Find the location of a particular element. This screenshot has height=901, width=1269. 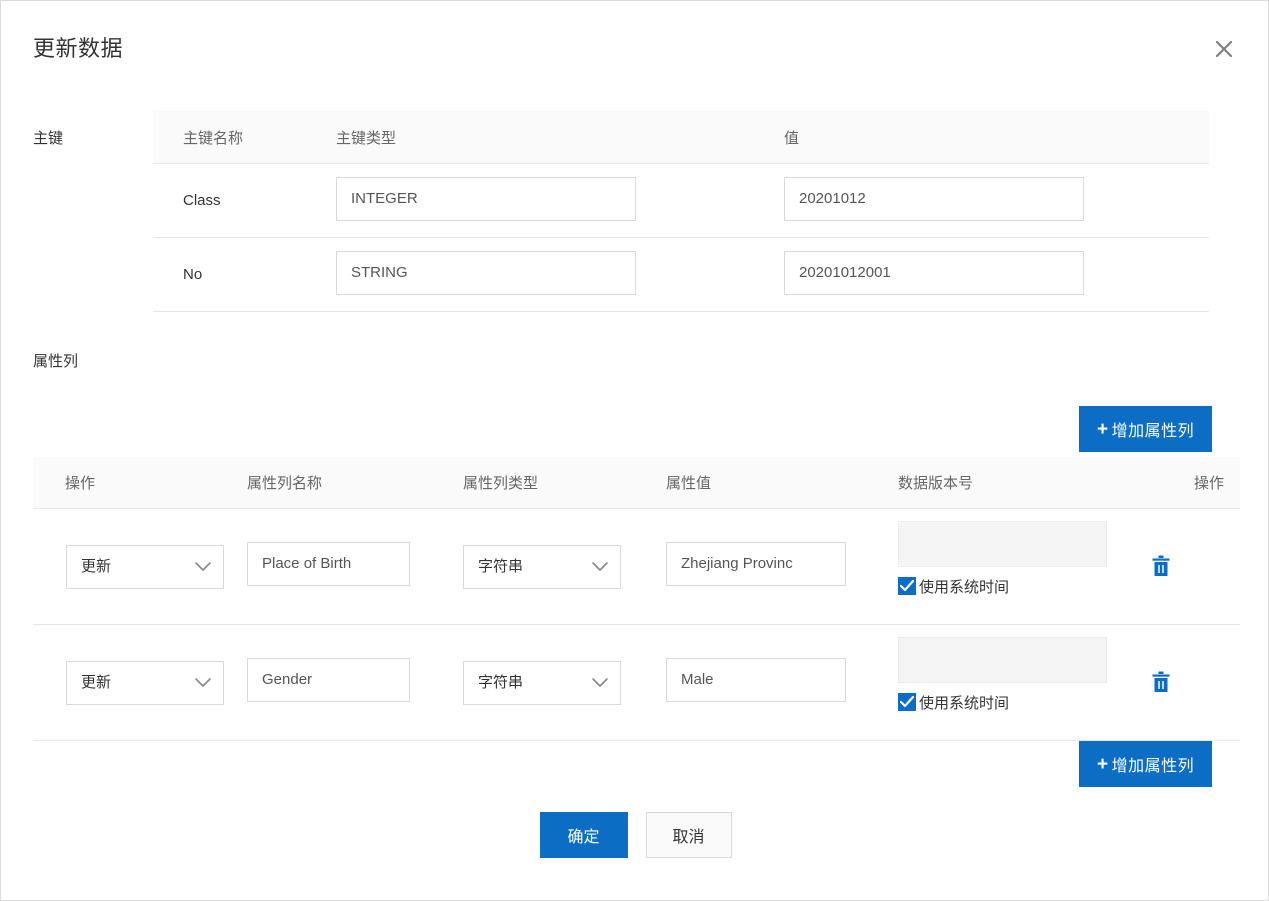

table-header-row: 操作 属性列名称 属性列类型 属性值 数据版本号 操作 is located at coordinates (636, 483).